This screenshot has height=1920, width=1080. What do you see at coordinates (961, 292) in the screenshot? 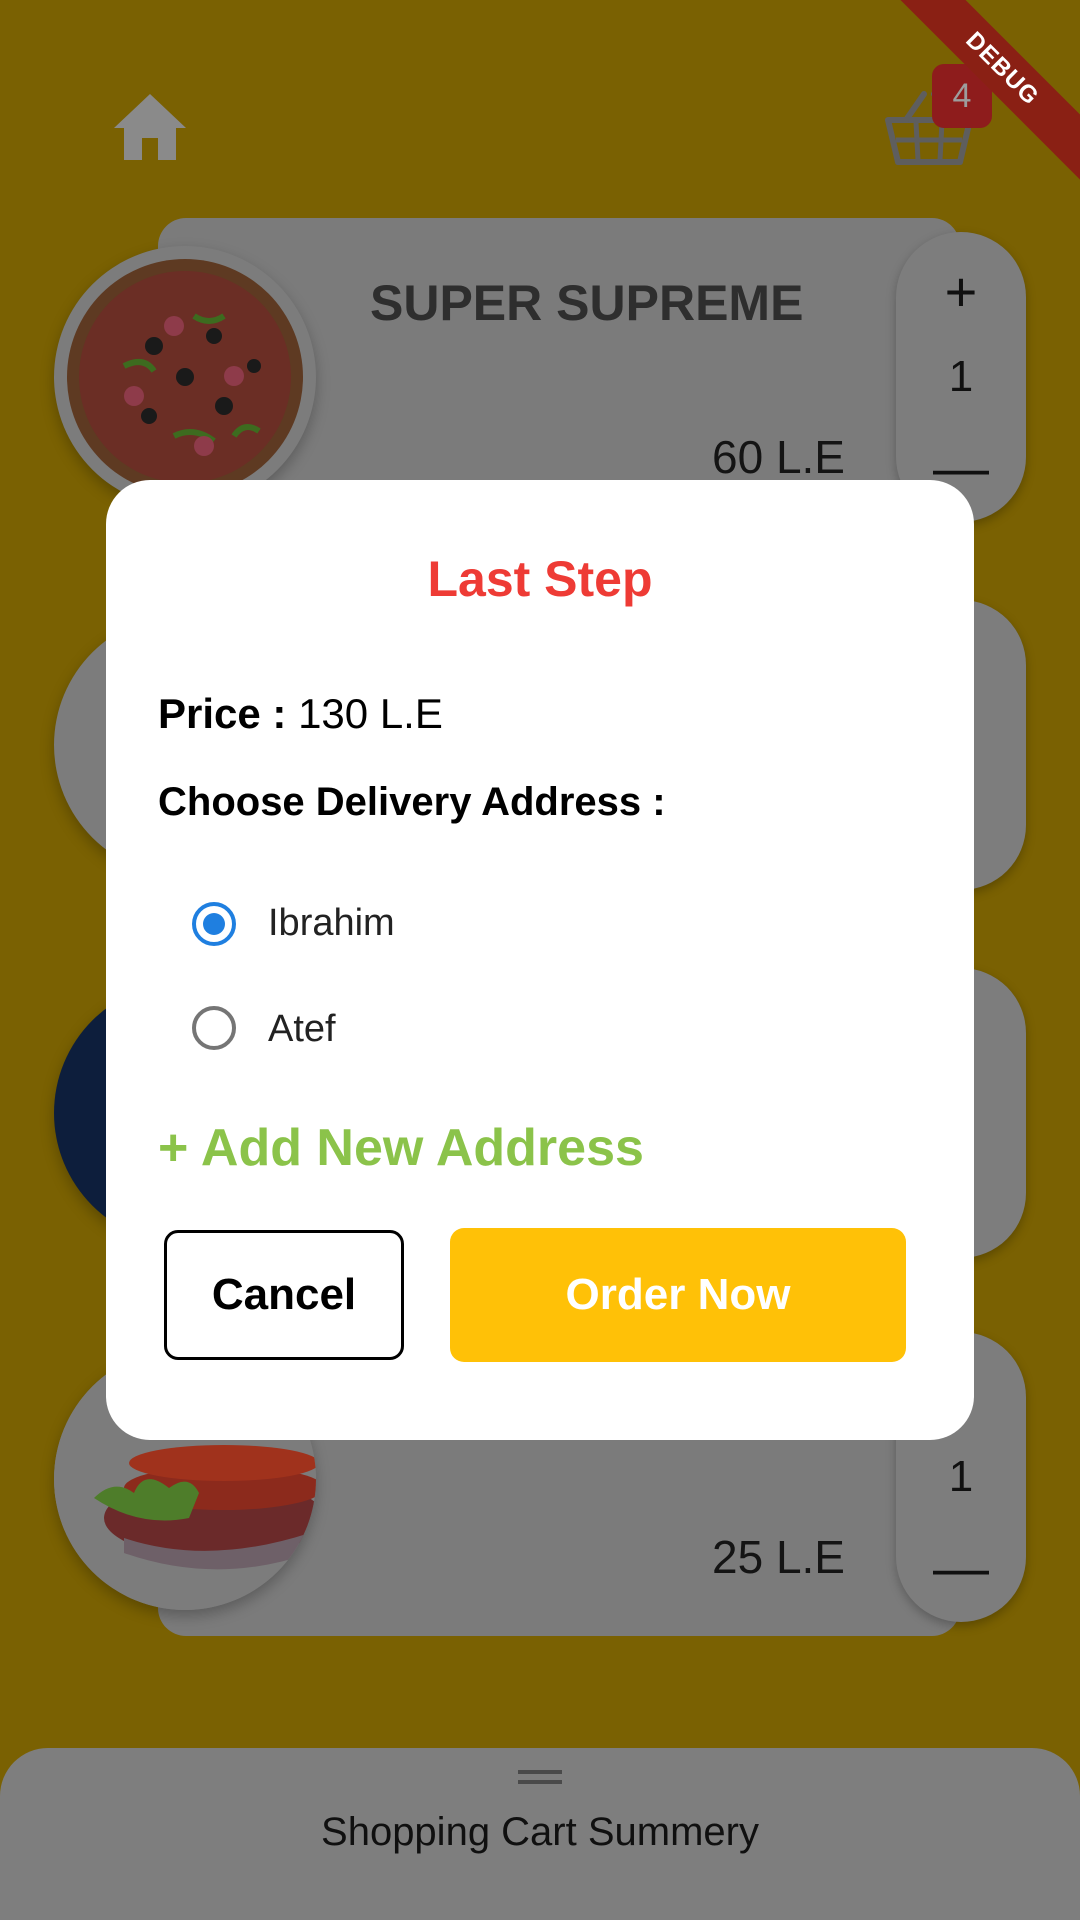
I see `plus-button: +` at bounding box center [961, 292].